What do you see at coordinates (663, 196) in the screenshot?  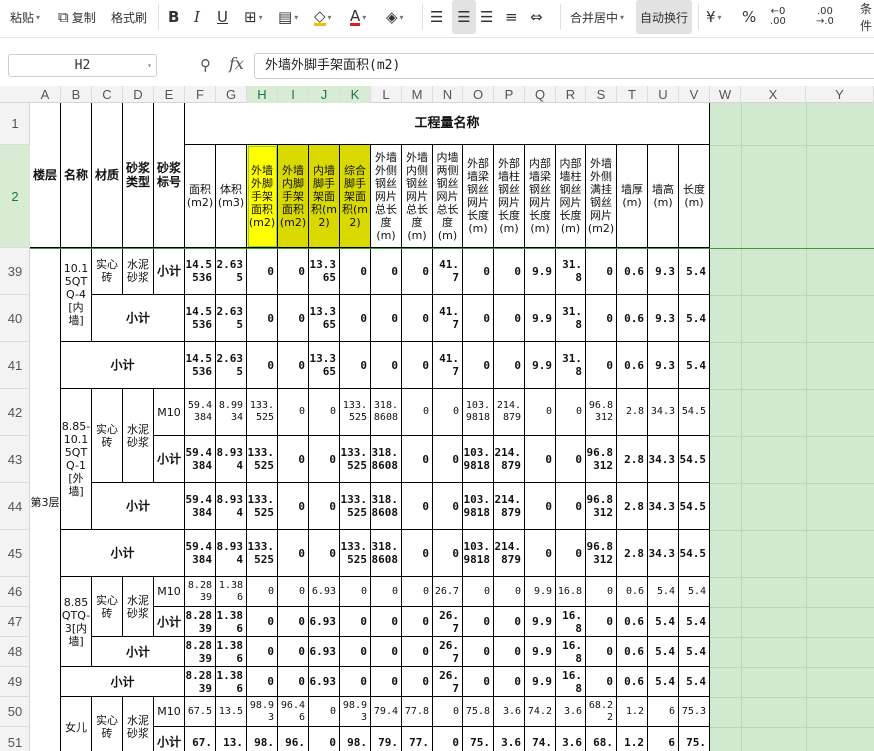 I see `column-title: 墙高(m)` at bounding box center [663, 196].